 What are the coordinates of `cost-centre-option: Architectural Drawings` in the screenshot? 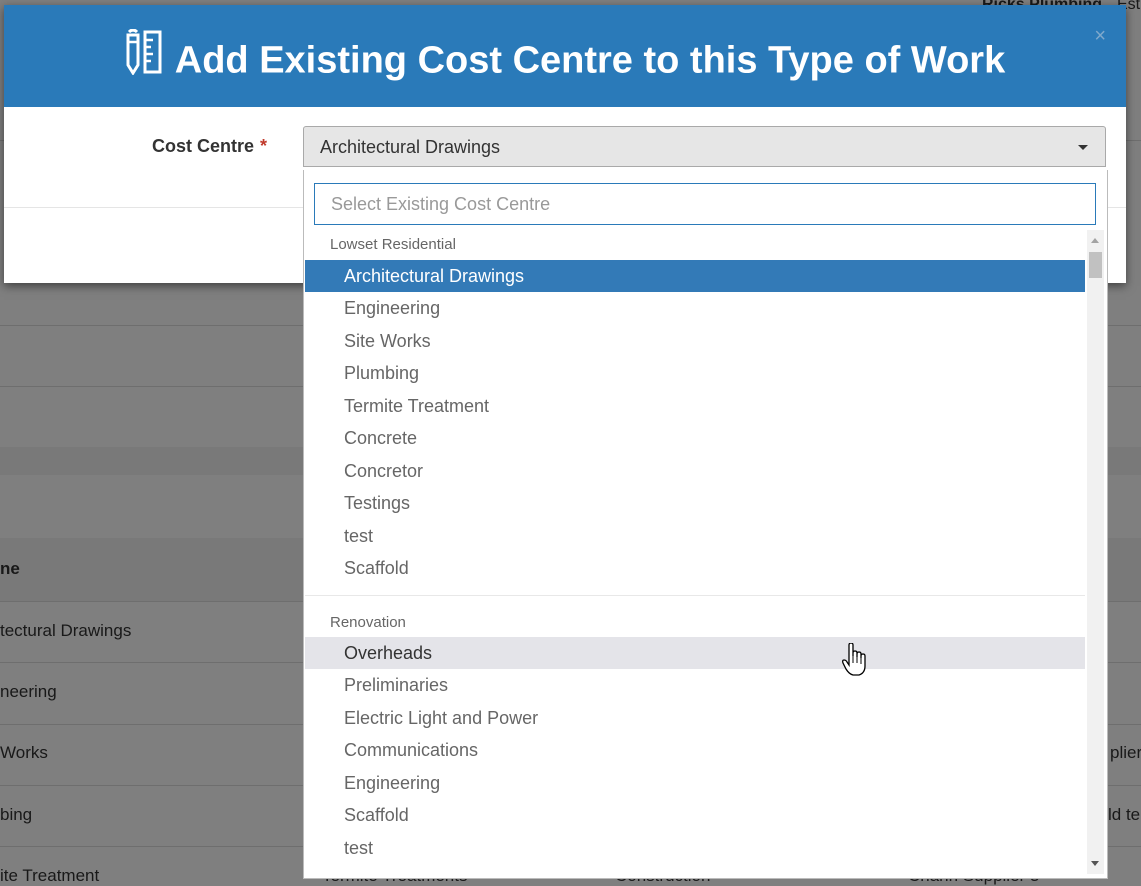 It's located at (695, 276).